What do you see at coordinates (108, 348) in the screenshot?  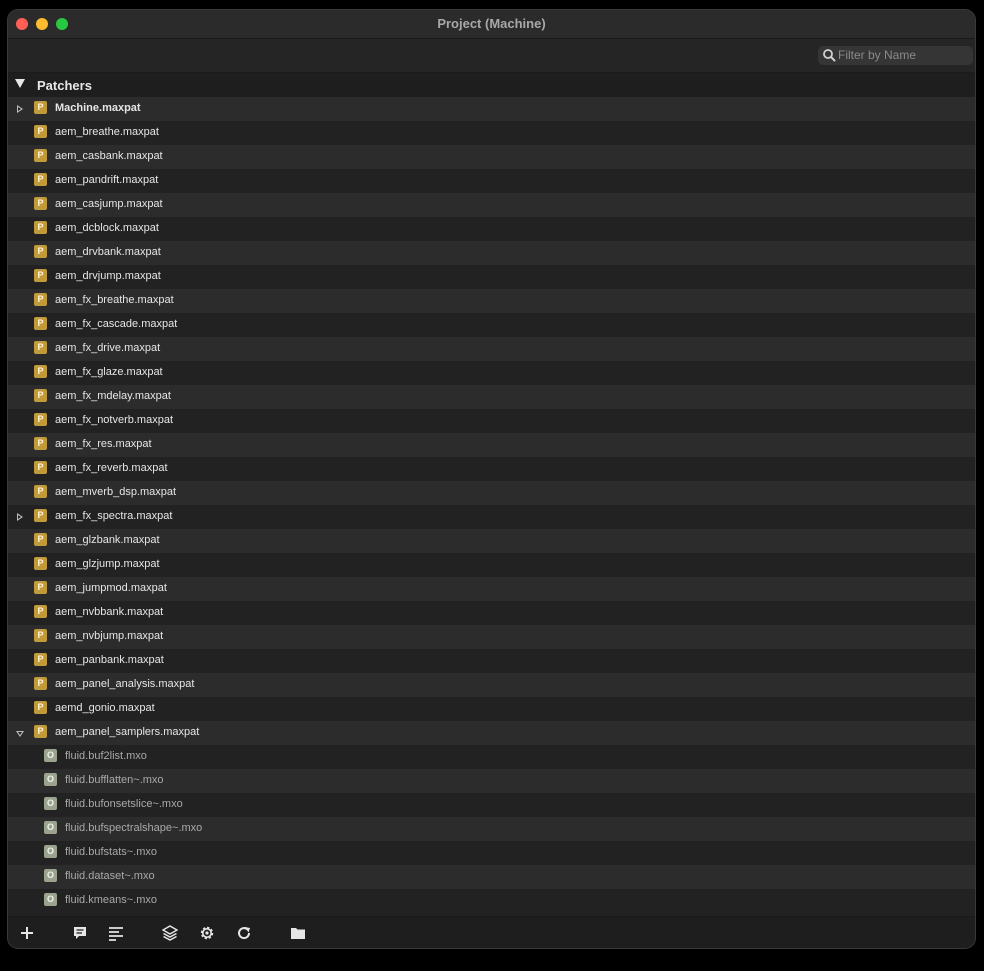 I see `file-name: aem_fx_drive.maxpat` at bounding box center [108, 348].